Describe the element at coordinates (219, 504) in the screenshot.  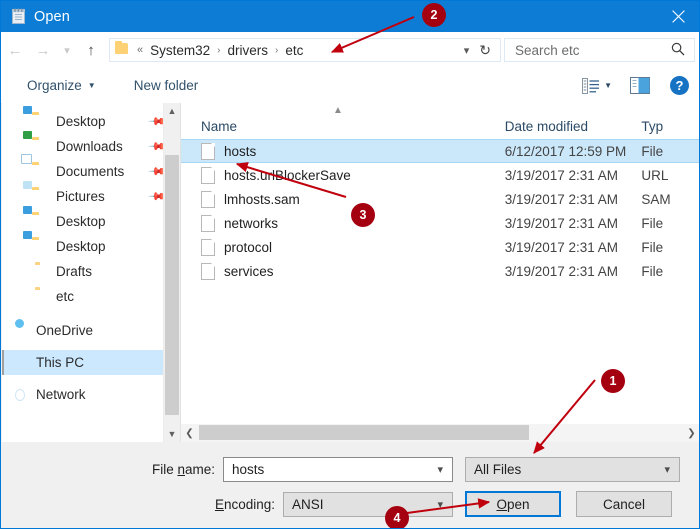
I see `encoding-accel: E` at that location.